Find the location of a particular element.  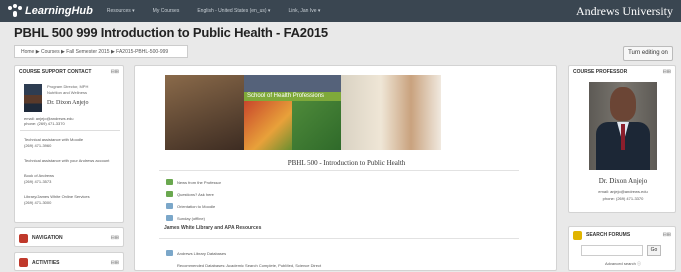

support-line: Book of Andrews is located at coordinates (39, 175).